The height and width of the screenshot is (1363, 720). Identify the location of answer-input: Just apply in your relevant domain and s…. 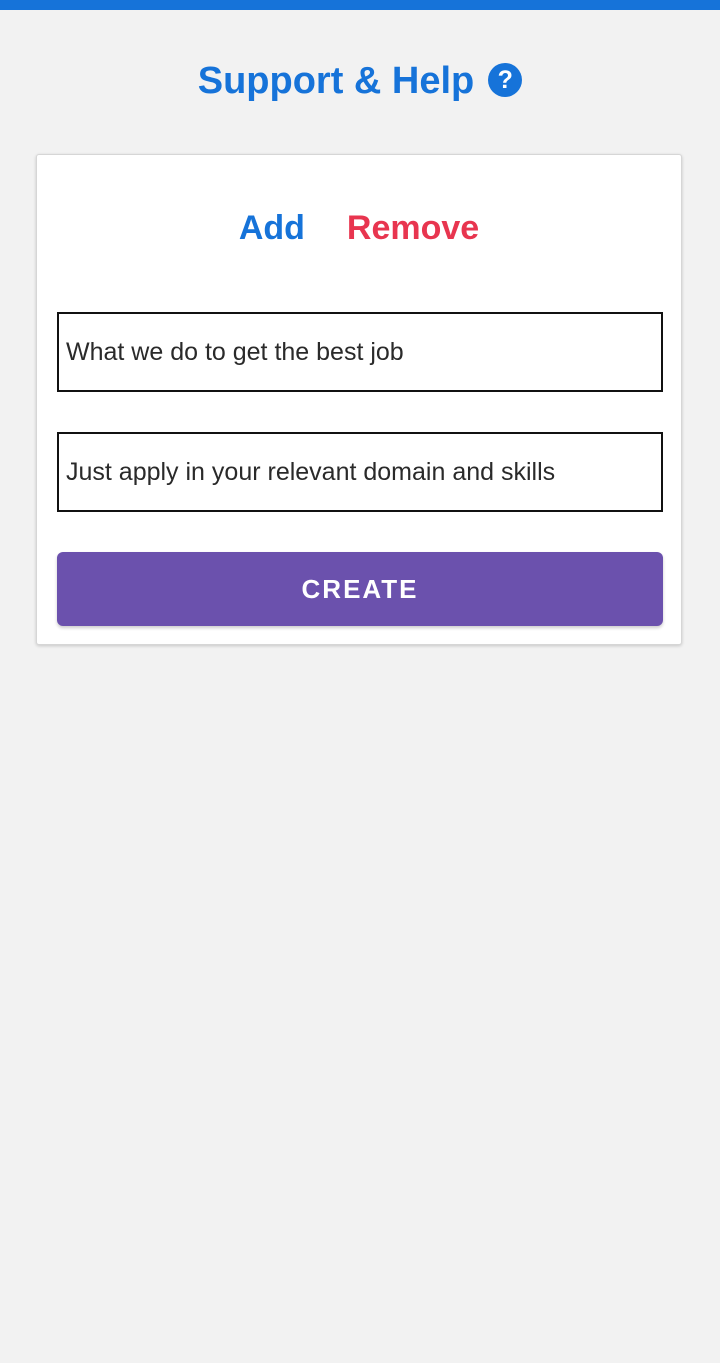
(360, 472).